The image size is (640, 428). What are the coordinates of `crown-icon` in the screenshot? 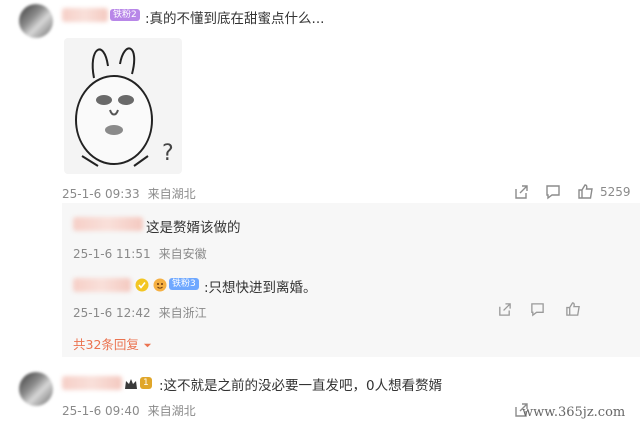 It's located at (131, 385).